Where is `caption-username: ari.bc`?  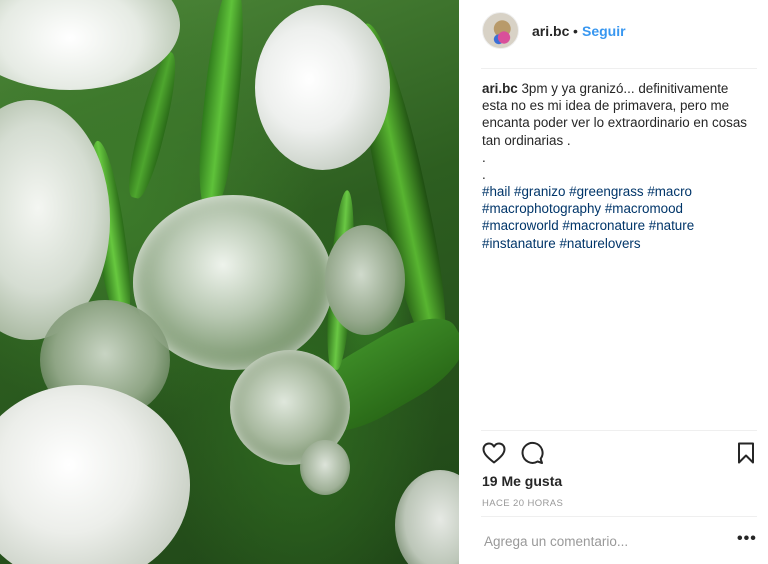
caption-username: ari.bc is located at coordinates (500, 88).